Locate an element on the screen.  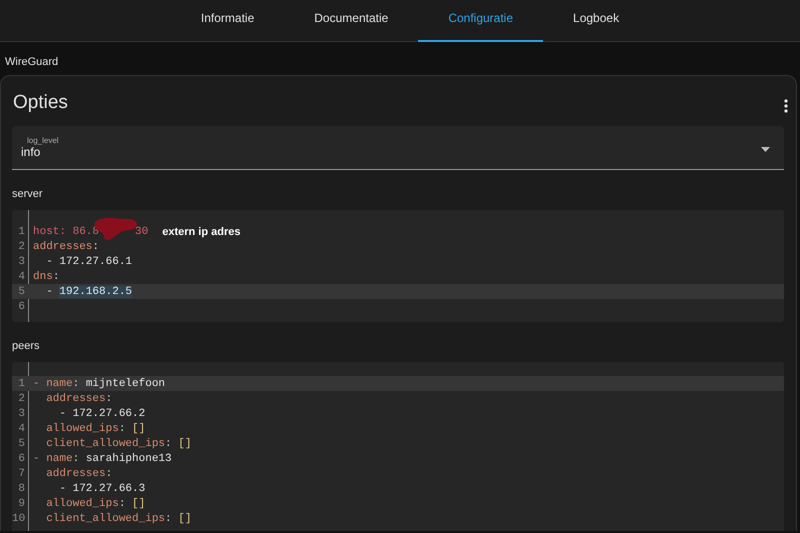
log-level-dropdown: log_level info is located at coordinates (398, 148).